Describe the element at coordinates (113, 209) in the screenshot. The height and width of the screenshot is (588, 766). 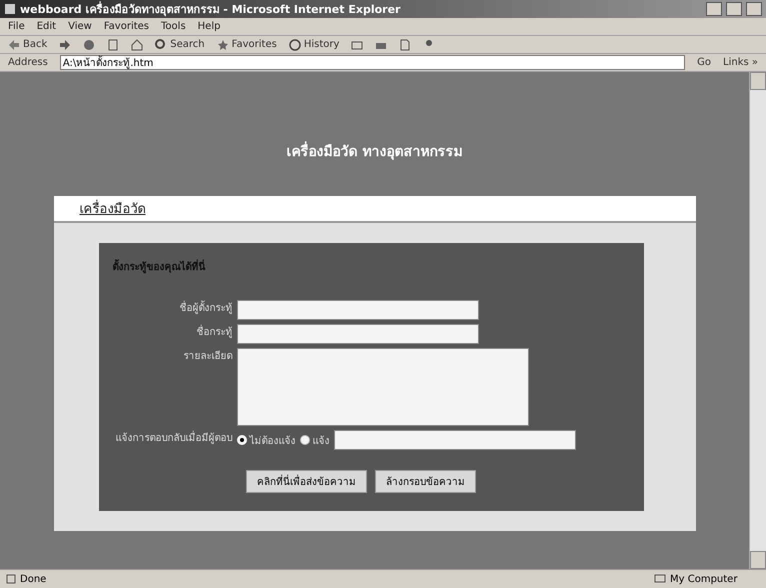
I see `section-title: เครื่องมือวัด` at that location.